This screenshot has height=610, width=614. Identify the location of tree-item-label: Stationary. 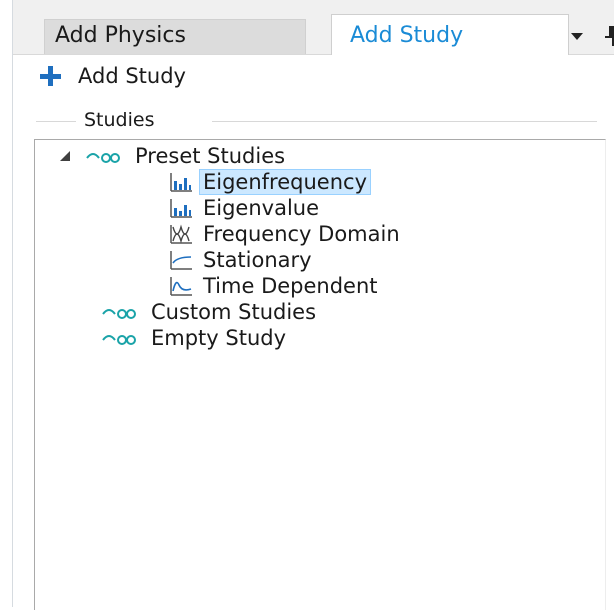
(257, 260).